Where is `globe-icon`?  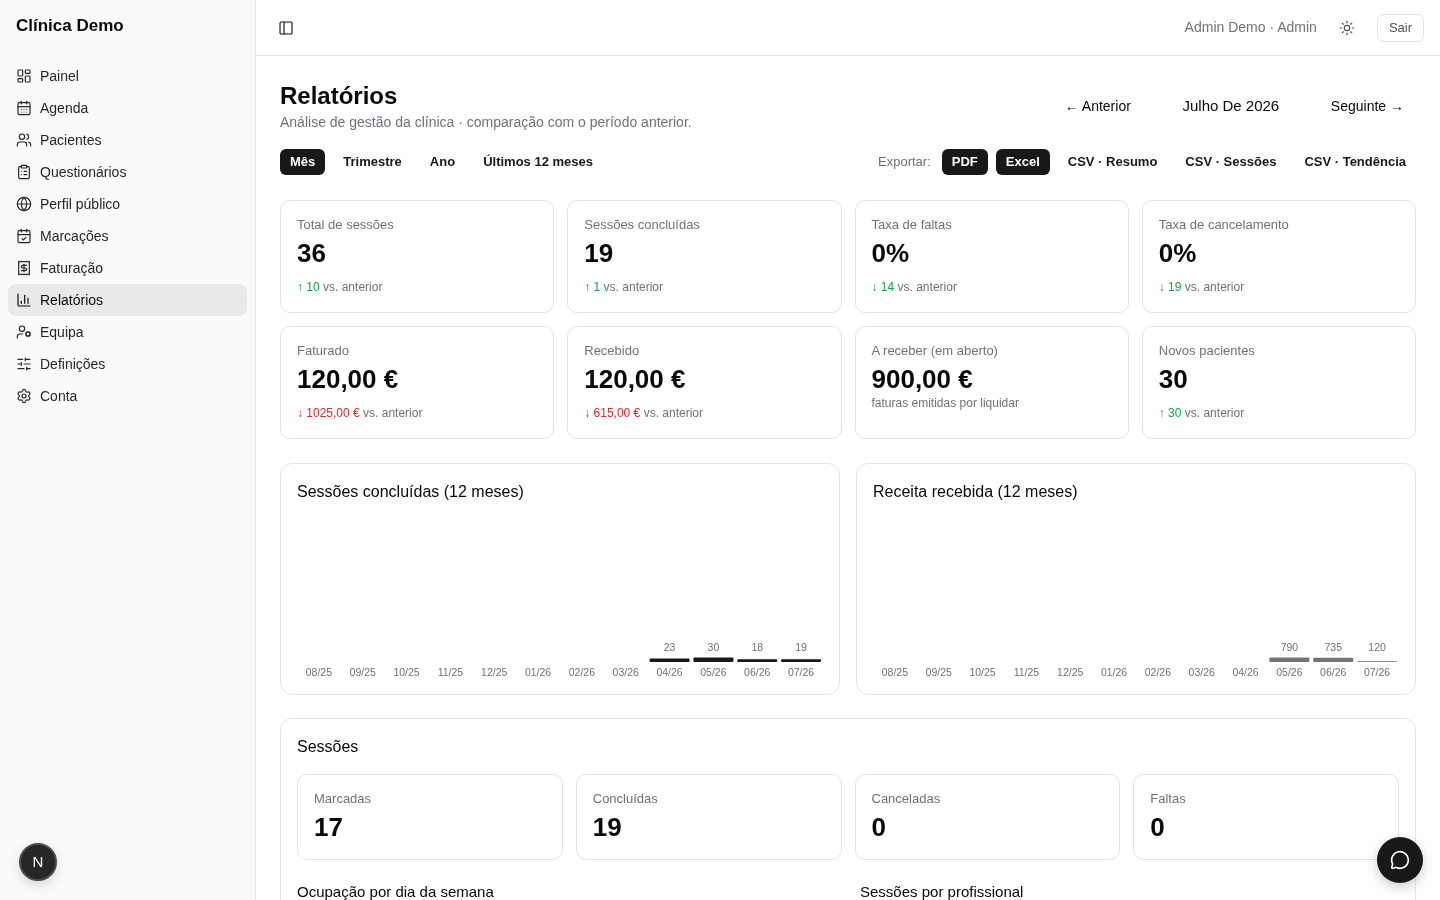
globe-icon is located at coordinates (24, 204).